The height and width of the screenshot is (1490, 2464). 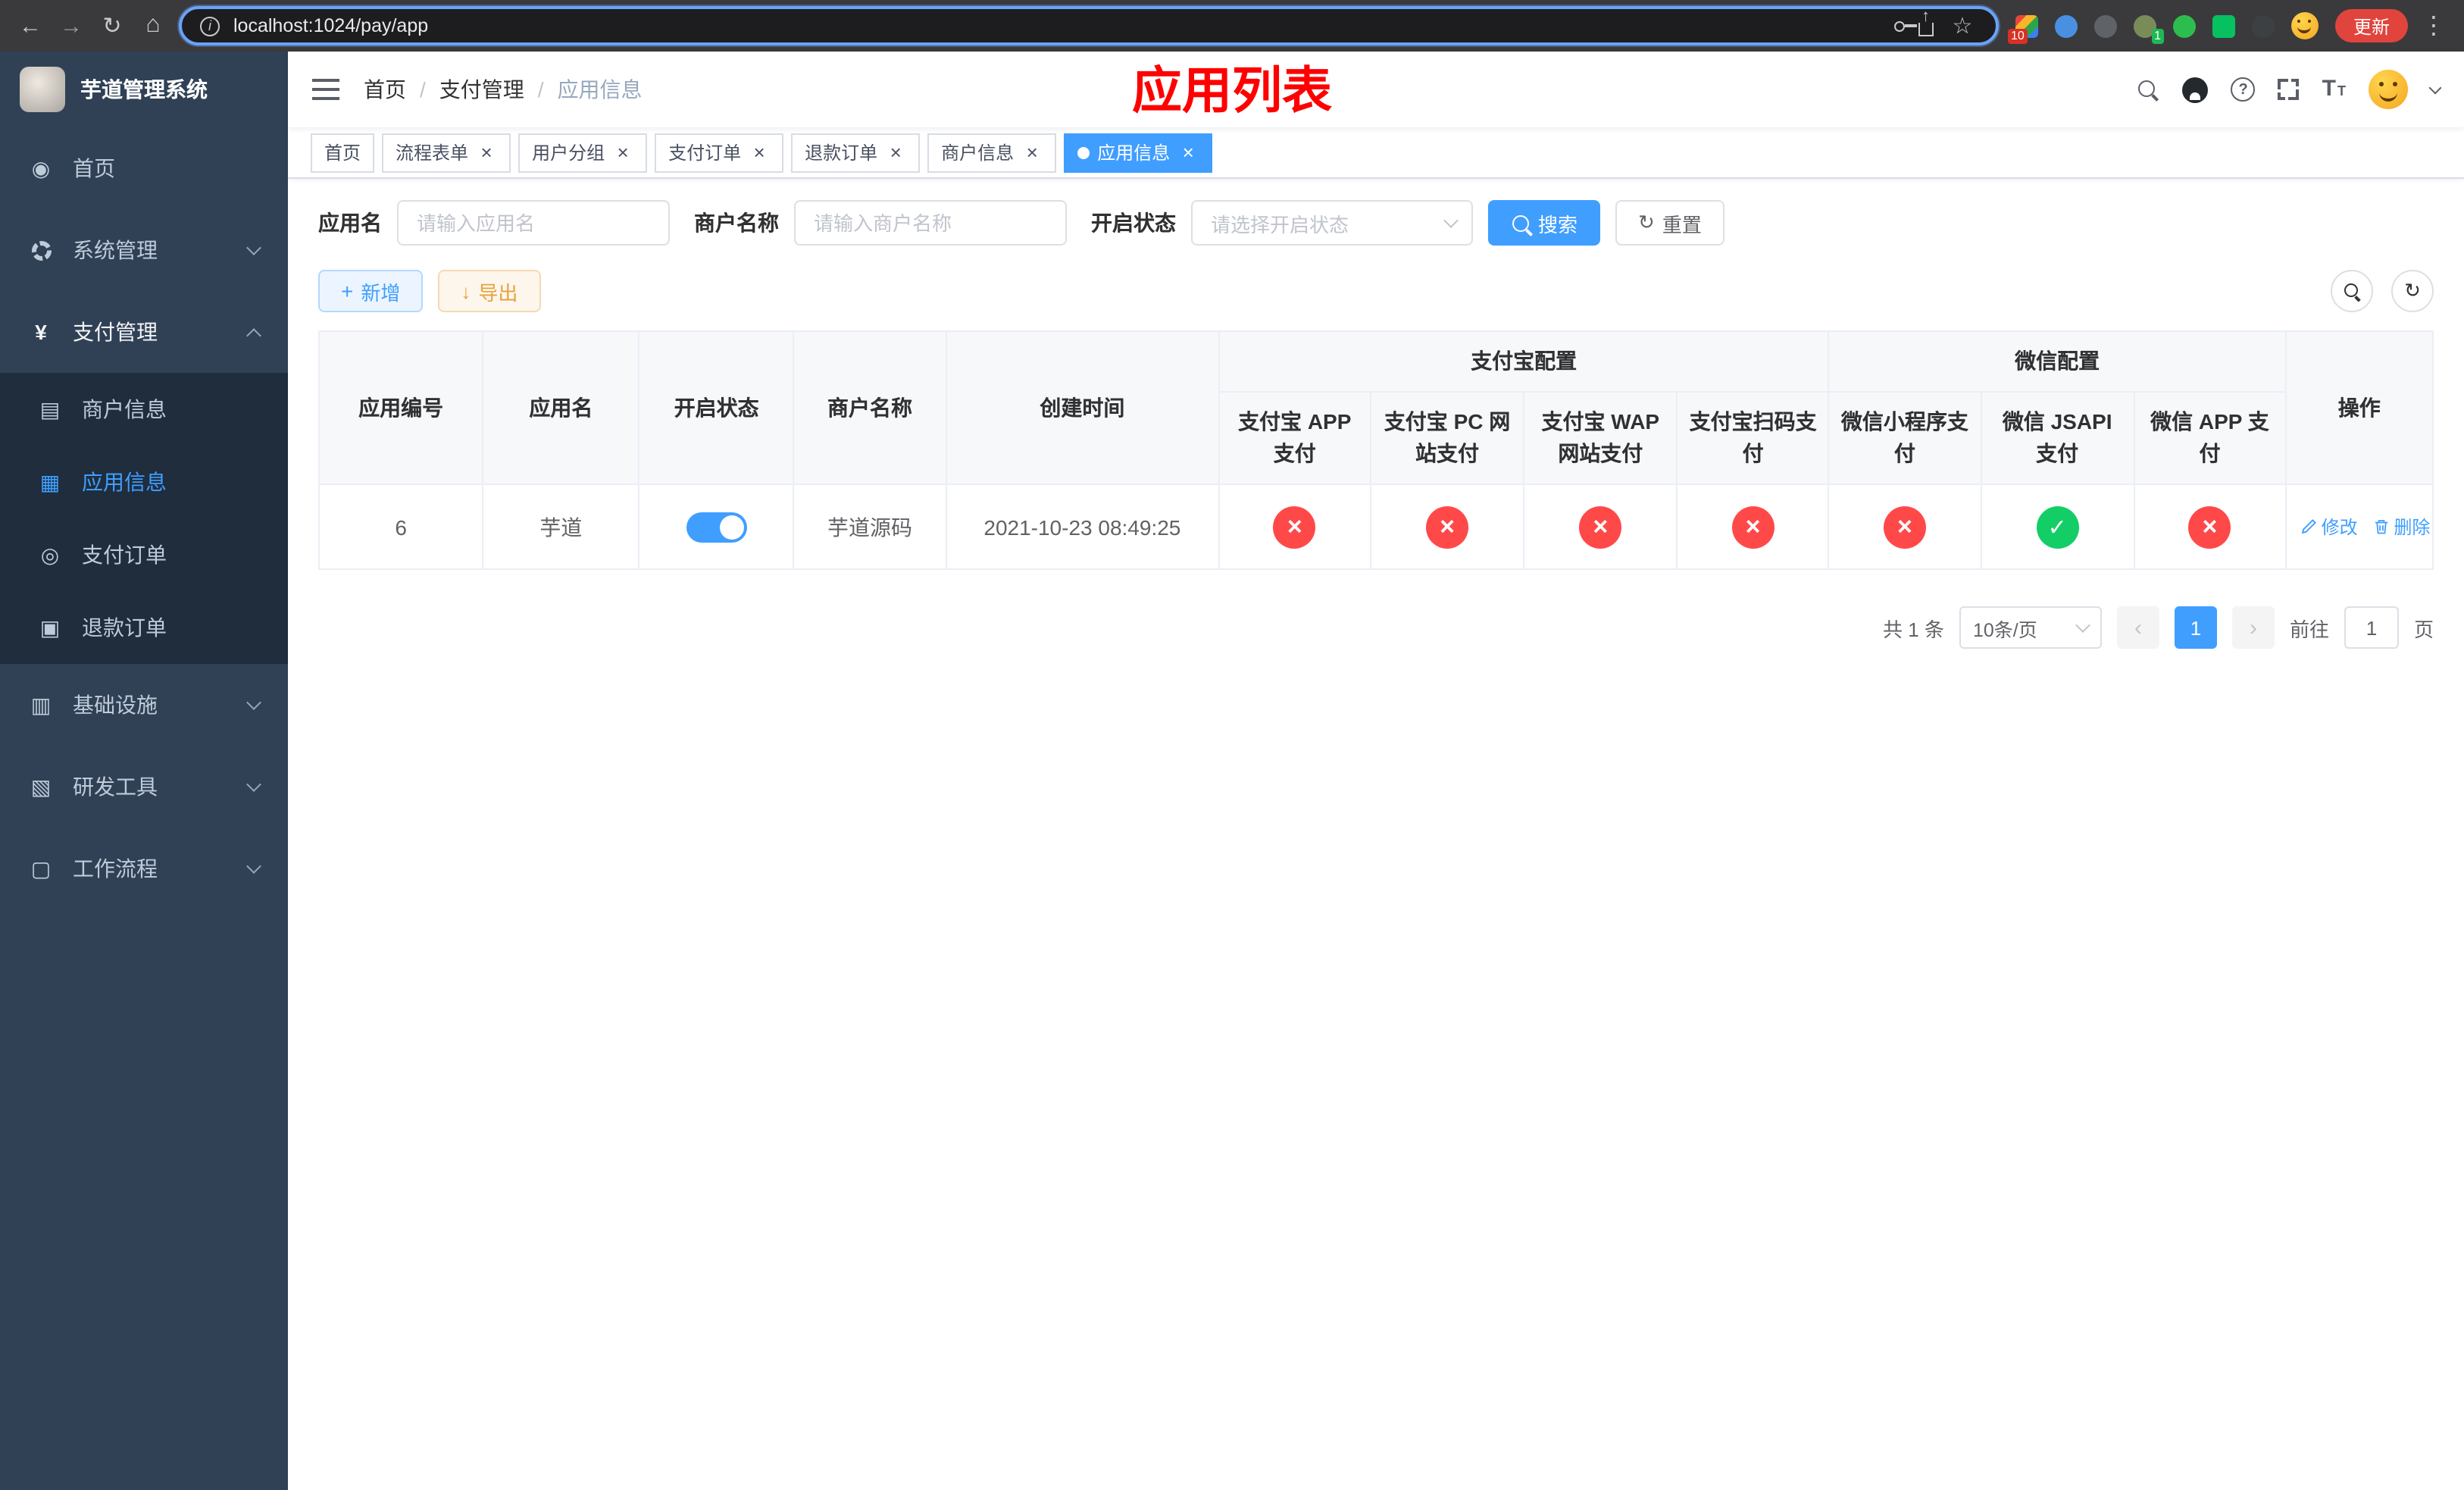 I want to click on tab-app-info: 应用信息, so click(x=1138, y=152).